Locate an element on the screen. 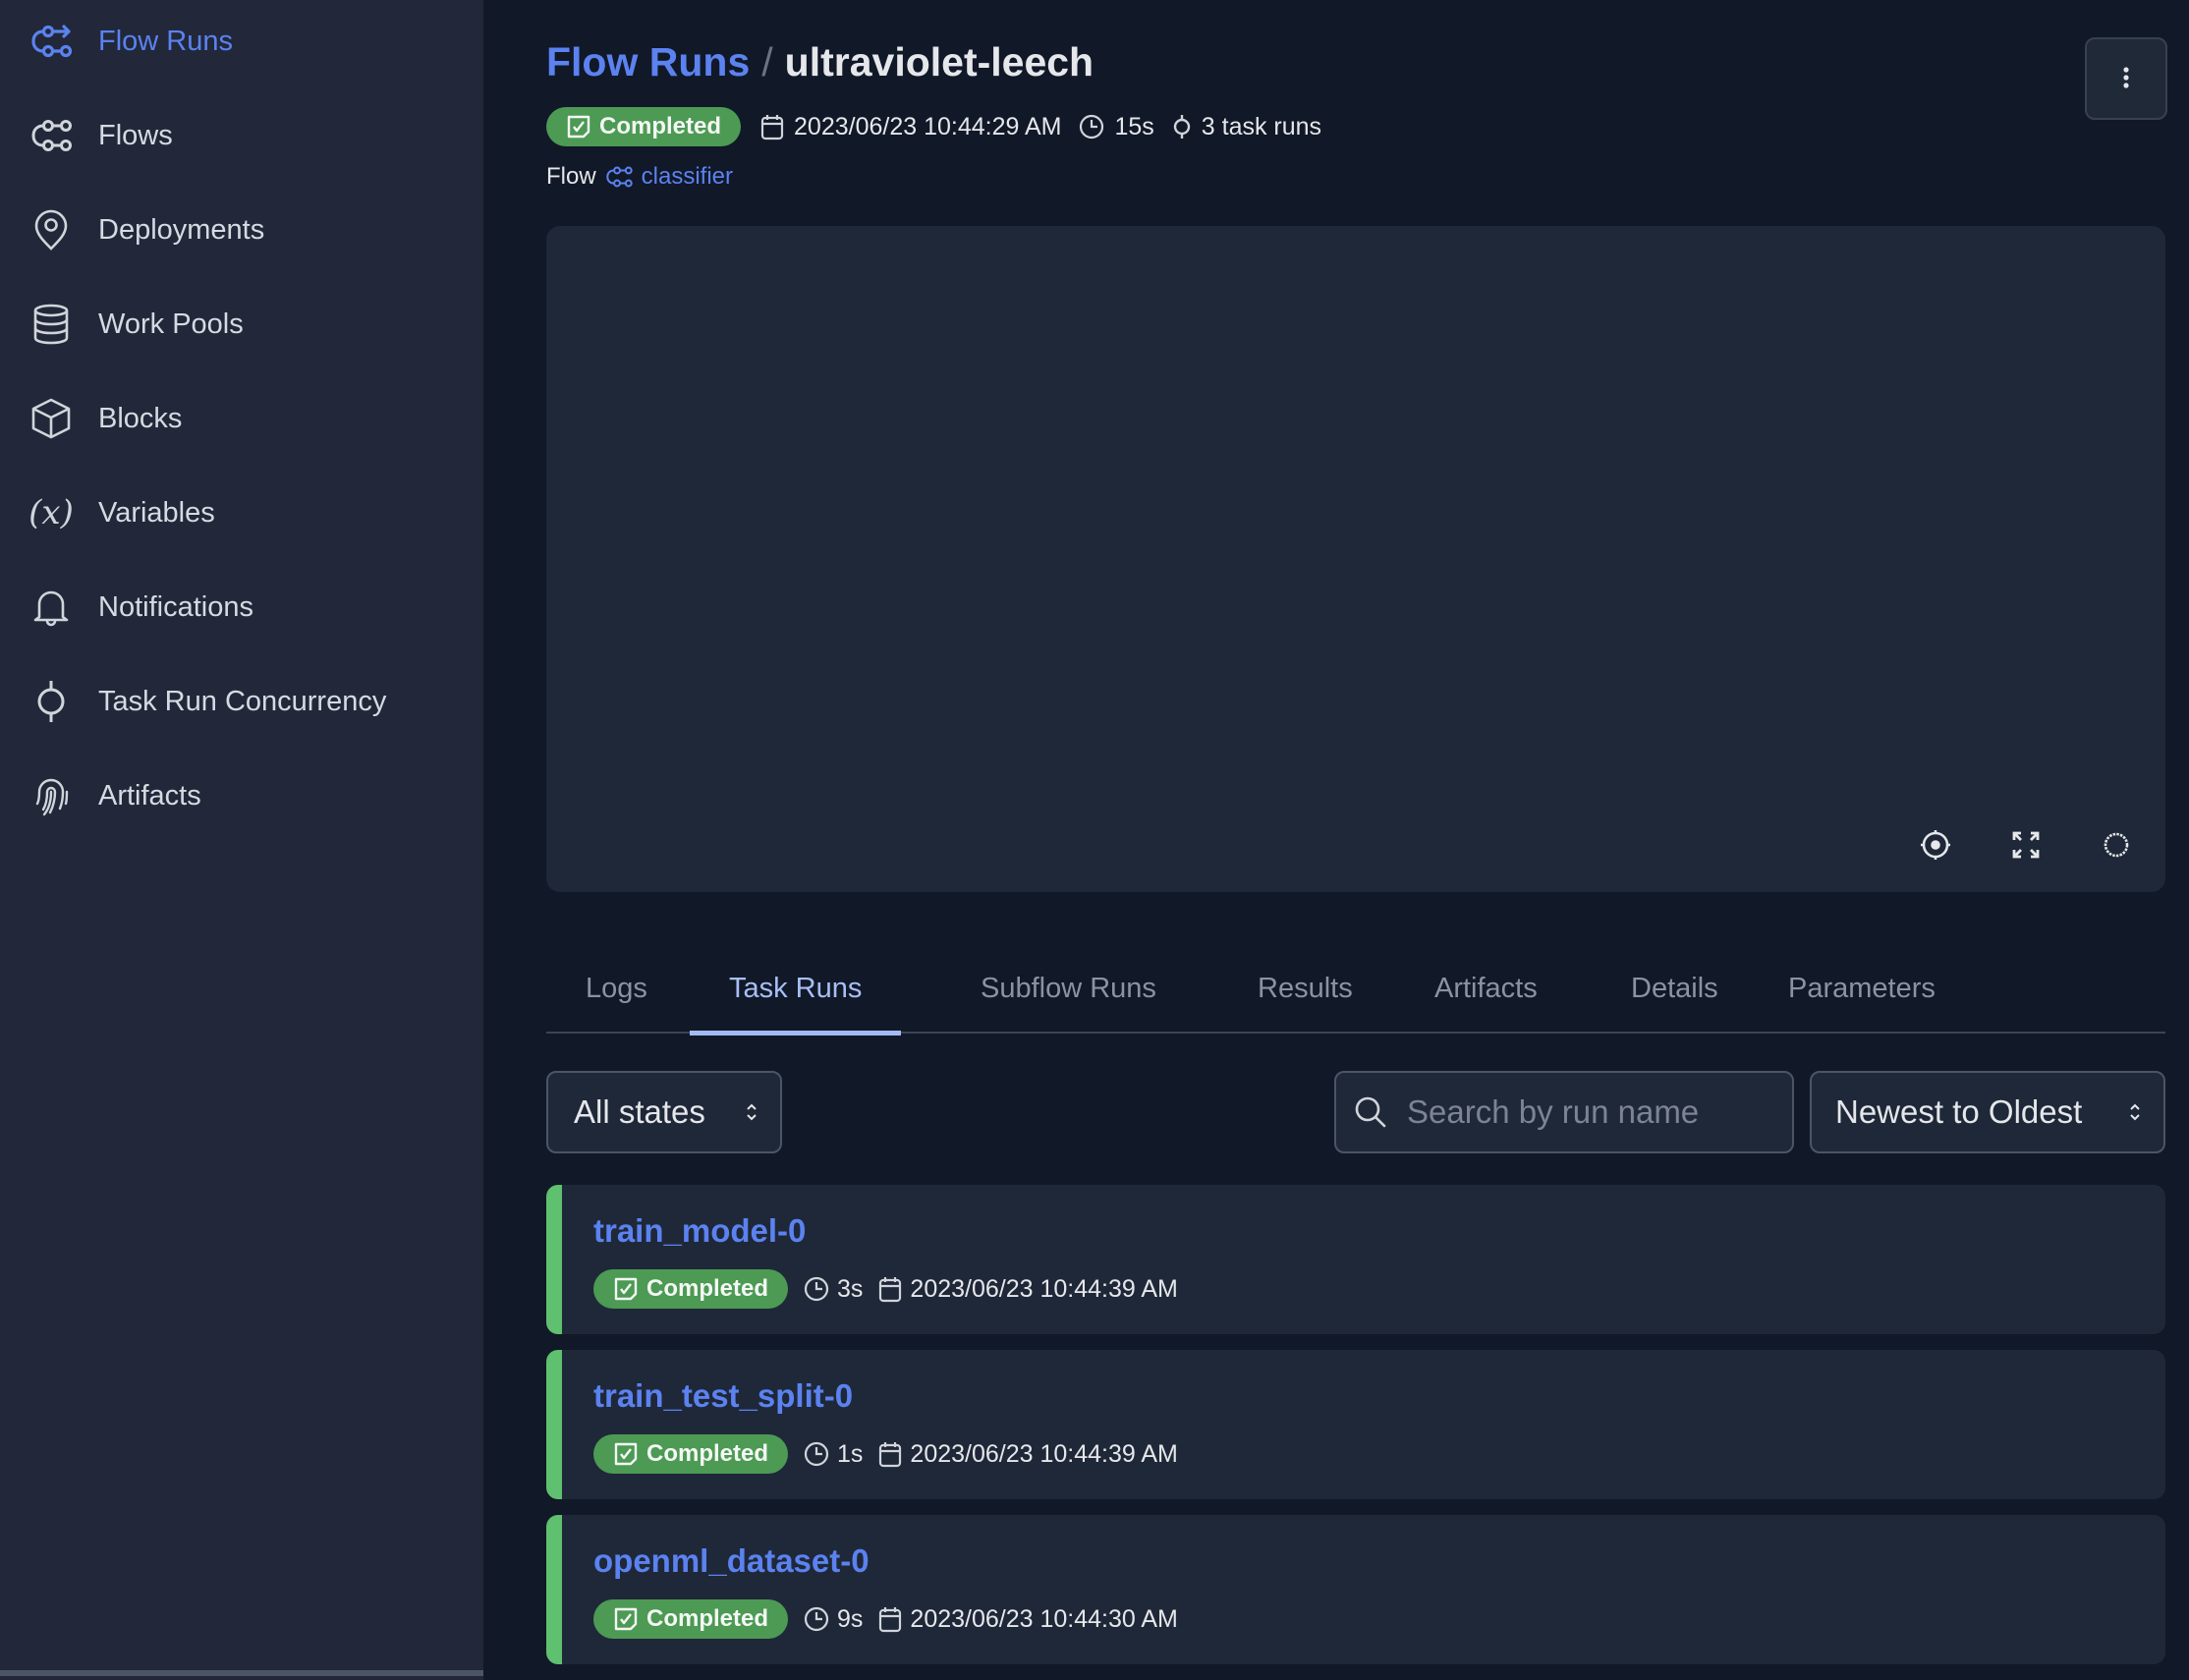 The width and height of the screenshot is (2189, 1680). cube-icon is located at coordinates (51, 418).